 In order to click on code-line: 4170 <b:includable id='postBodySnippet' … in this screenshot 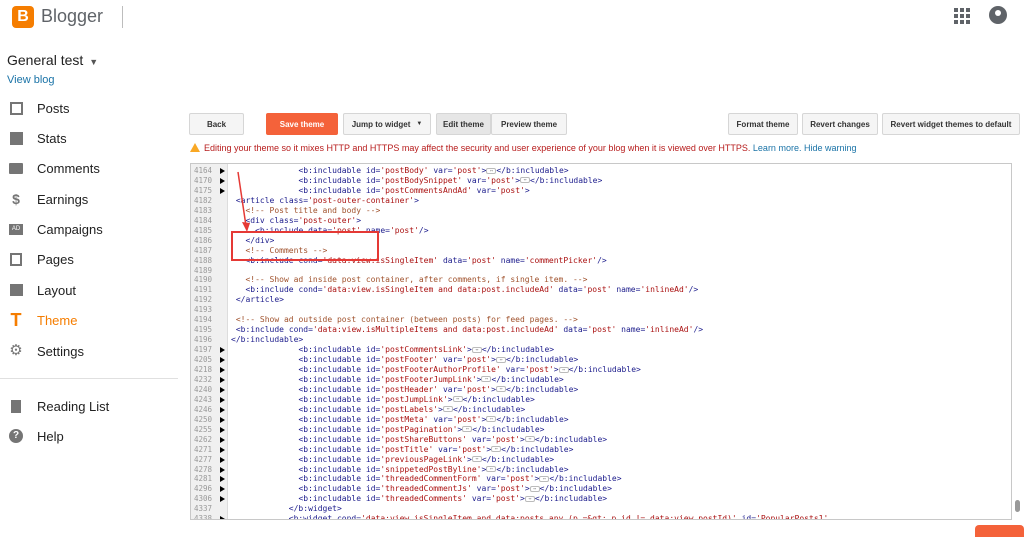, I will do `click(601, 181)`.